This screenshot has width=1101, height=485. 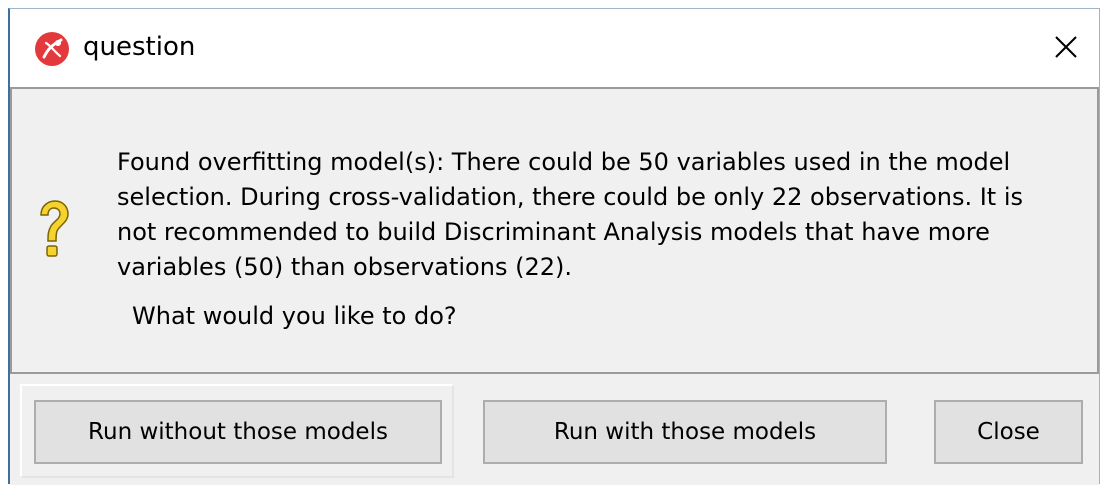 What do you see at coordinates (238, 432) in the screenshot?
I see `run-without-models-button: Run without those models` at bounding box center [238, 432].